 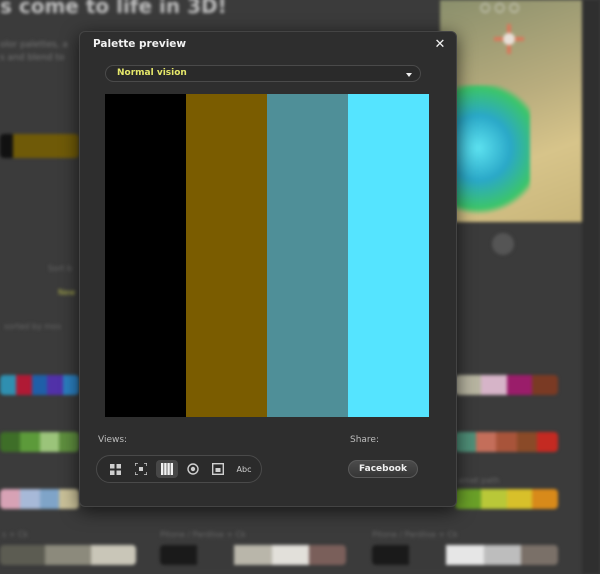 What do you see at coordinates (113, 9) in the screenshot?
I see `background-headline: s come to life in 3D!` at bounding box center [113, 9].